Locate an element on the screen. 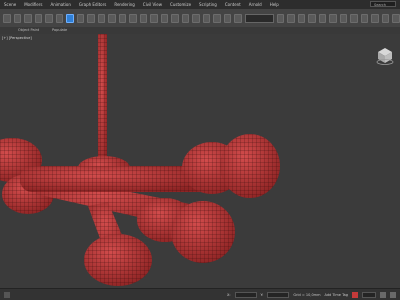  menu-civil-view: Civil View is located at coordinates (152, 4).